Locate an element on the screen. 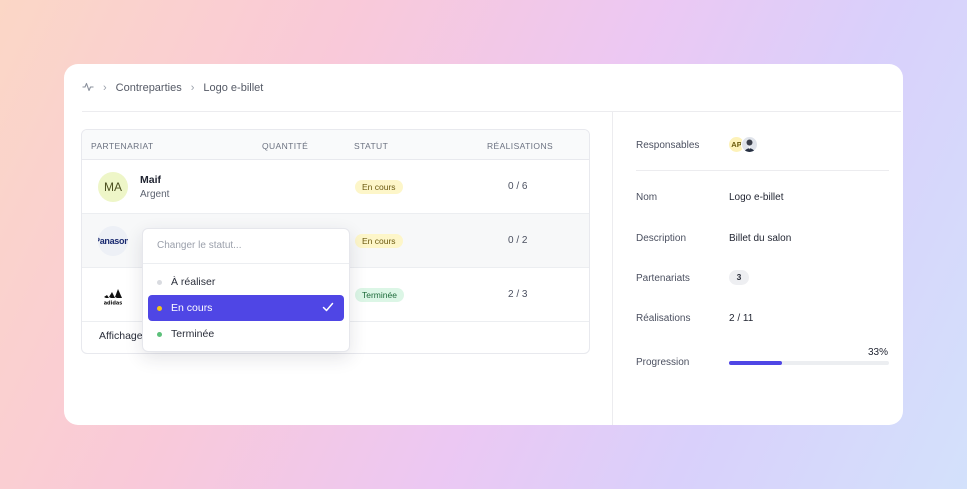  partner-name: Maif is located at coordinates (150, 180).